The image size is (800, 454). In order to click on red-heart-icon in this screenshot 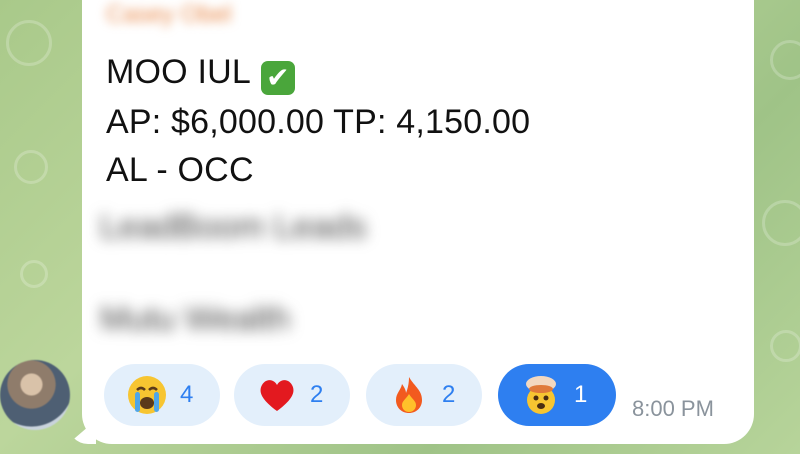, I will do `click(277, 395)`.